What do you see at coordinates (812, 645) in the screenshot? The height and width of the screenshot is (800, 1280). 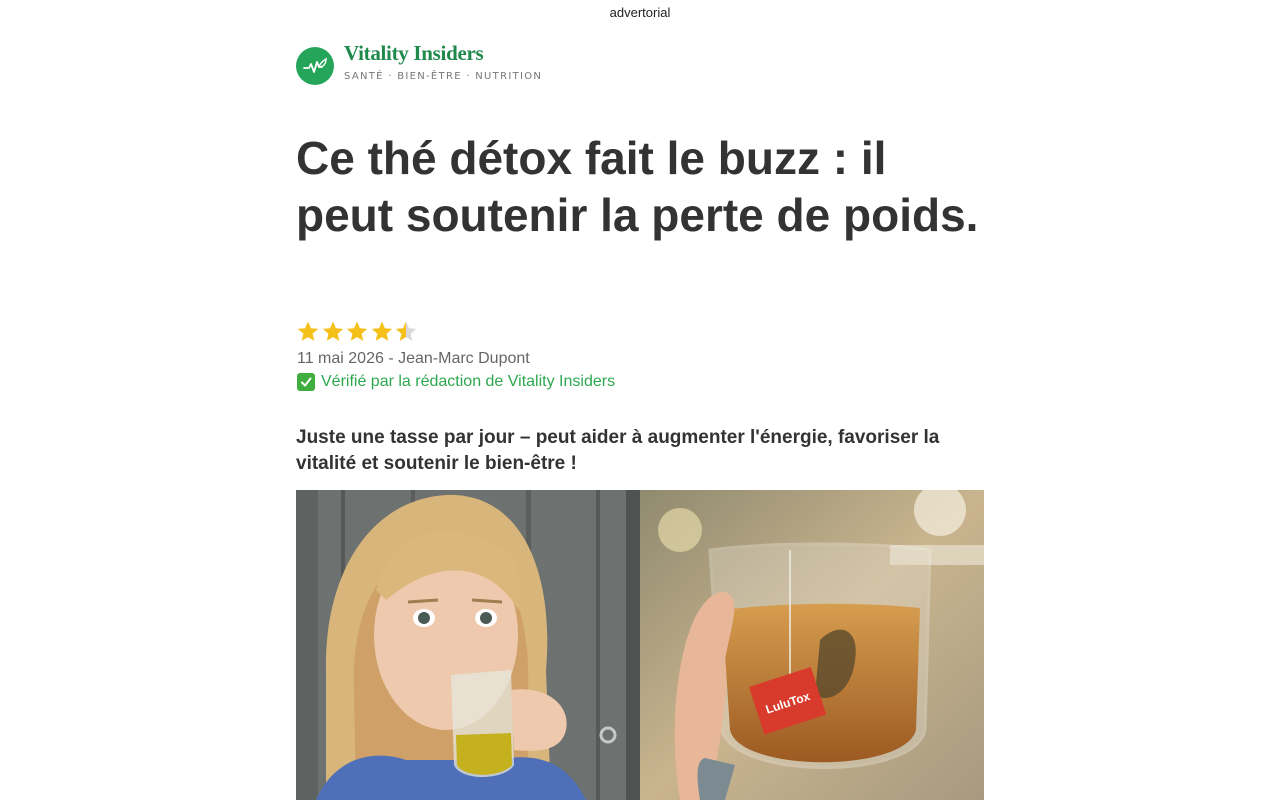 I see `tea-glass-photo: LuluTox` at bounding box center [812, 645].